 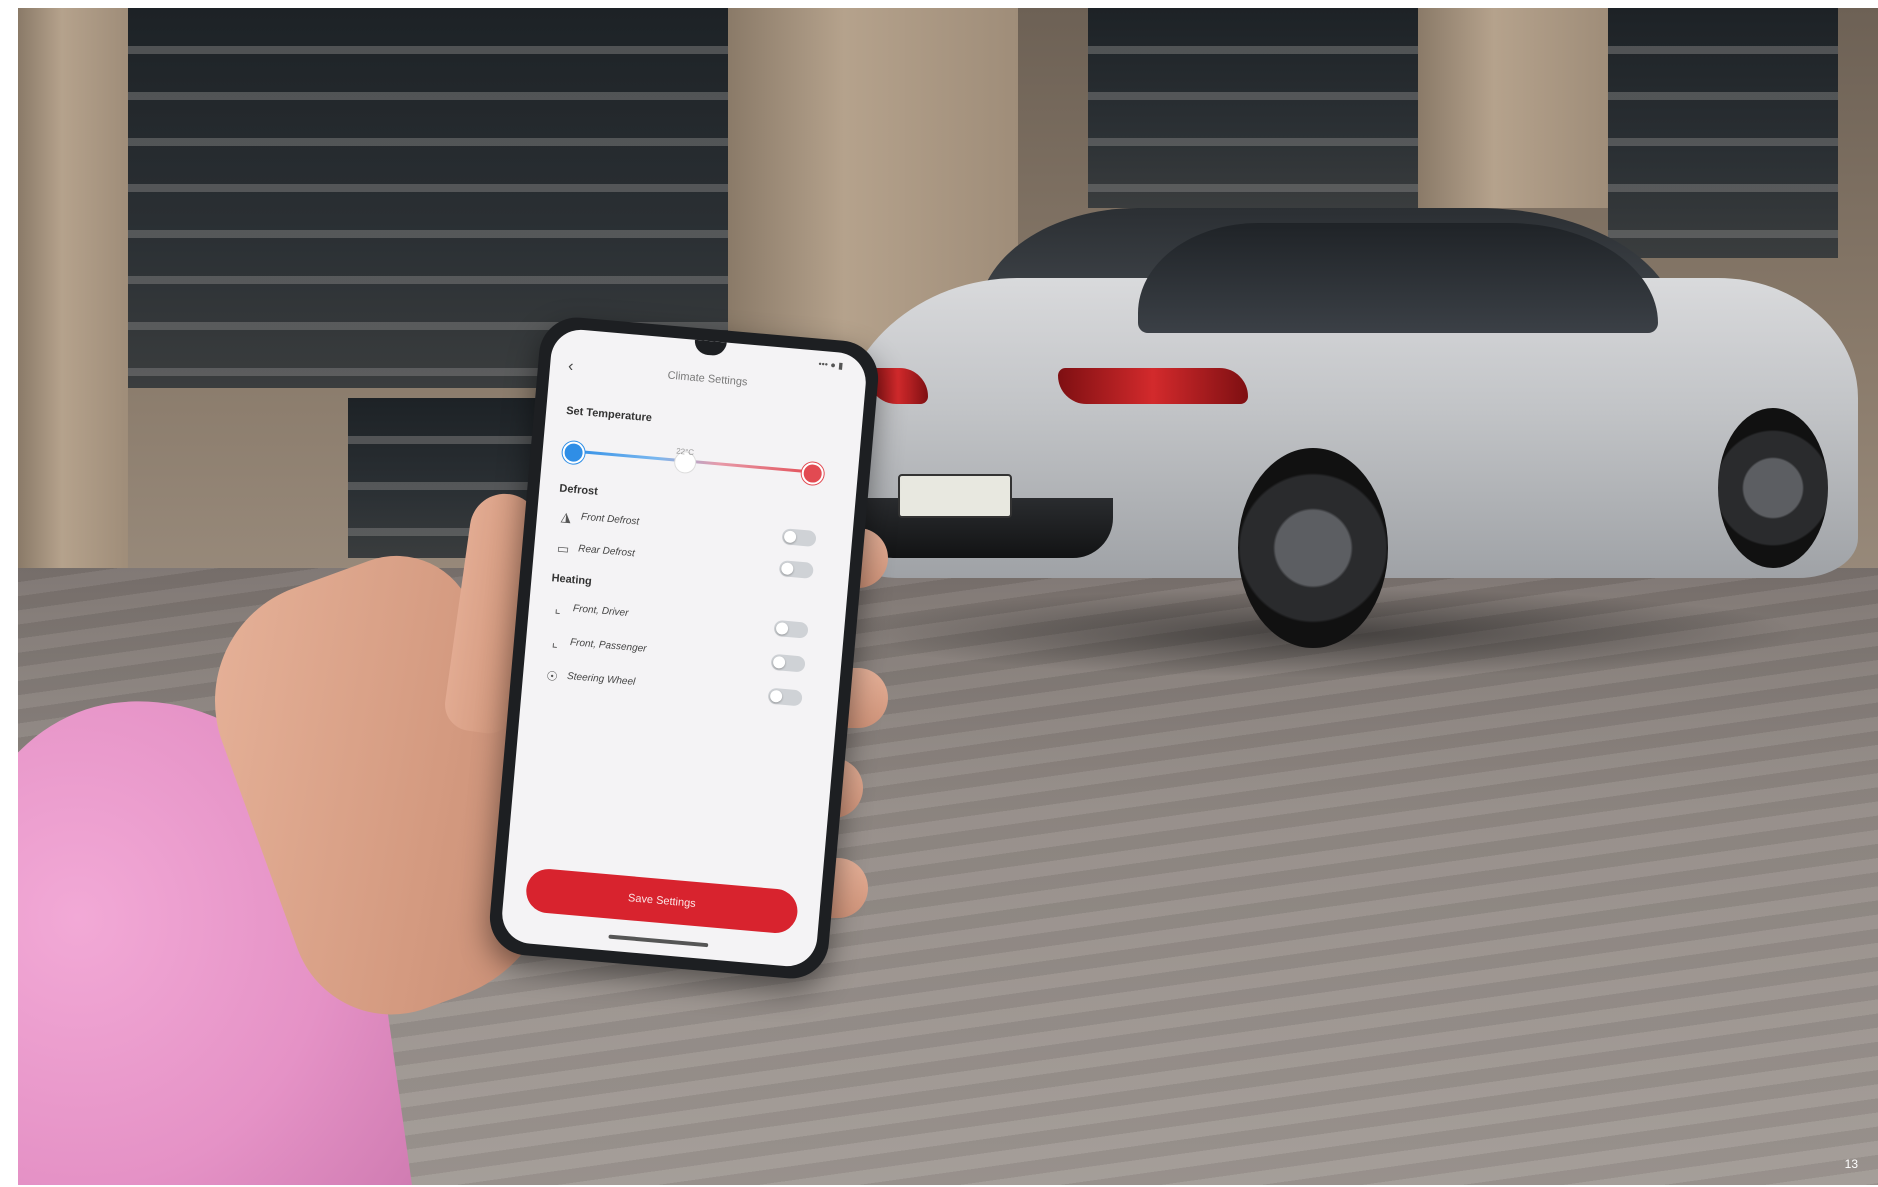 I want to click on car-taillight, so click(x=1153, y=386).